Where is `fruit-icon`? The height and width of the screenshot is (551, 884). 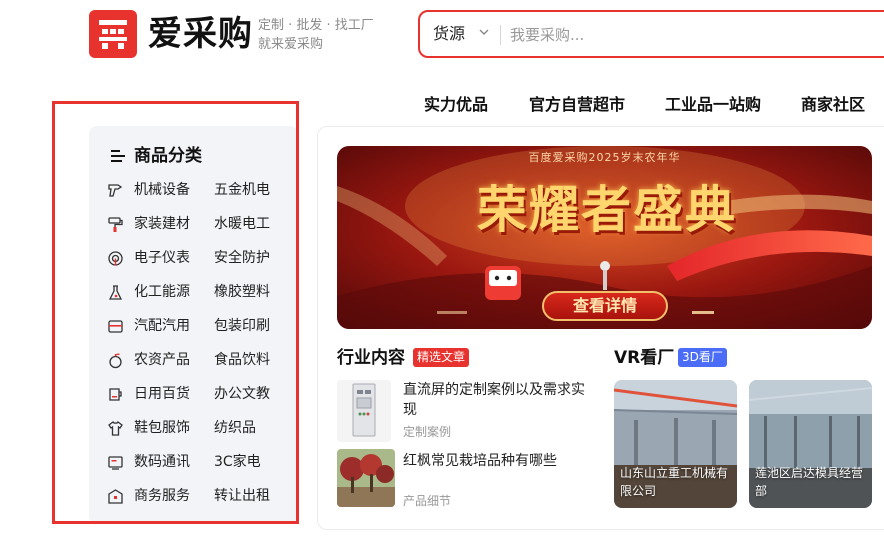
fruit-icon is located at coordinates (115, 361).